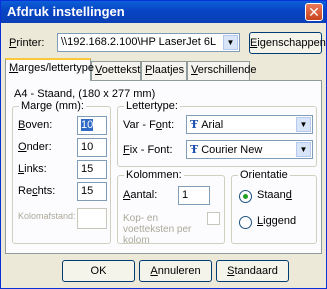  I want to click on portrait-label: Staand, so click(274, 195).